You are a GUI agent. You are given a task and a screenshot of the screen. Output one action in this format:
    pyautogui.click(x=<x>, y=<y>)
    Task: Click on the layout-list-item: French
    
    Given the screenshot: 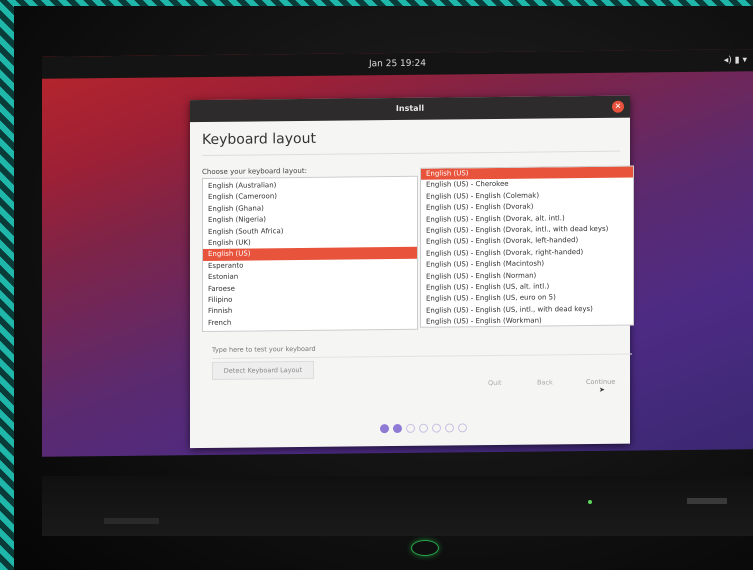 What is the action you would take?
    pyautogui.click(x=310, y=322)
    